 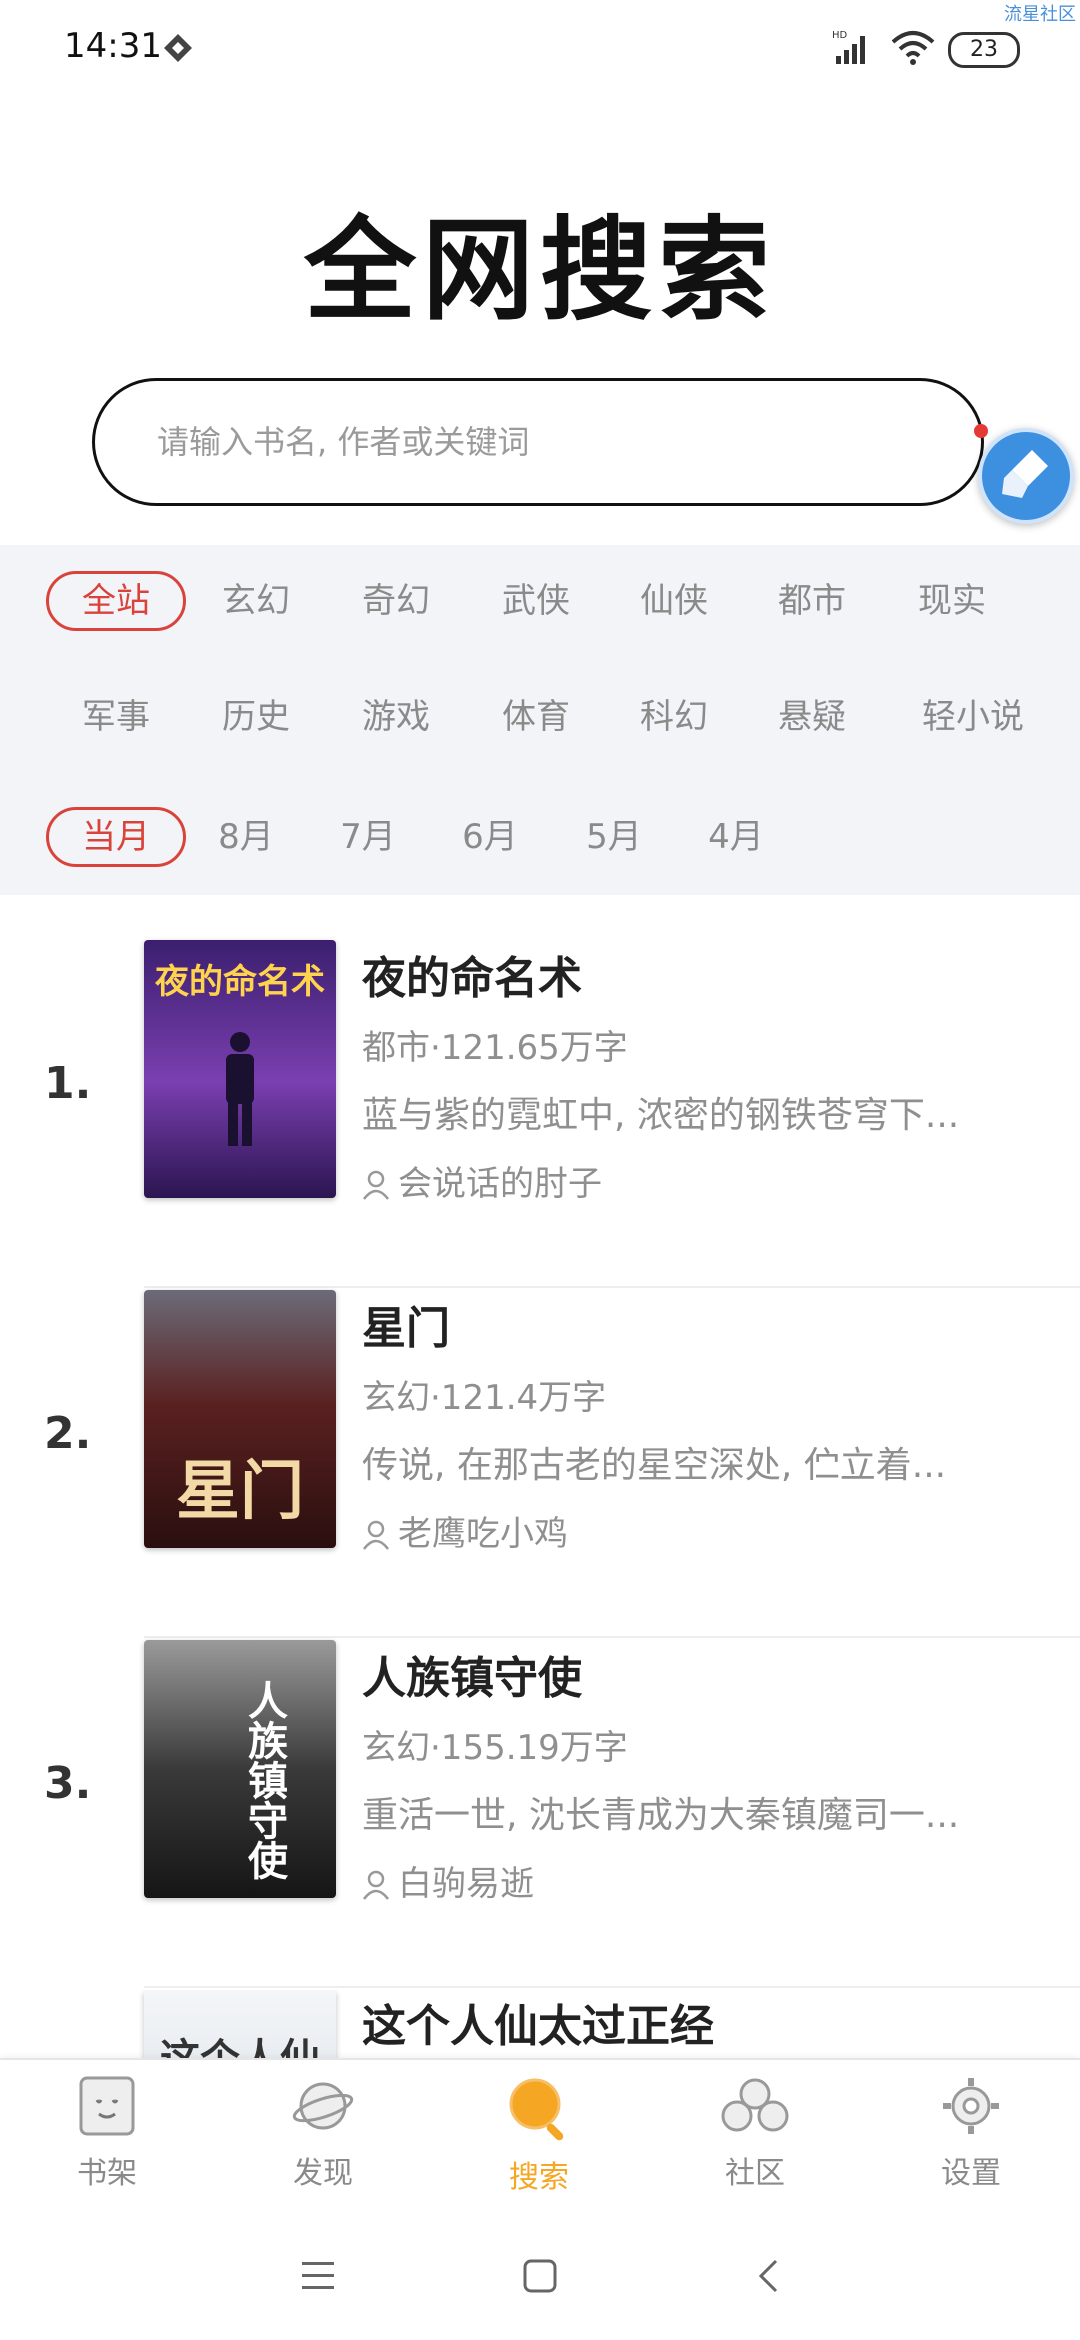 What do you see at coordinates (116, 837) in the screenshot?
I see `month-chip-current: 当月` at bounding box center [116, 837].